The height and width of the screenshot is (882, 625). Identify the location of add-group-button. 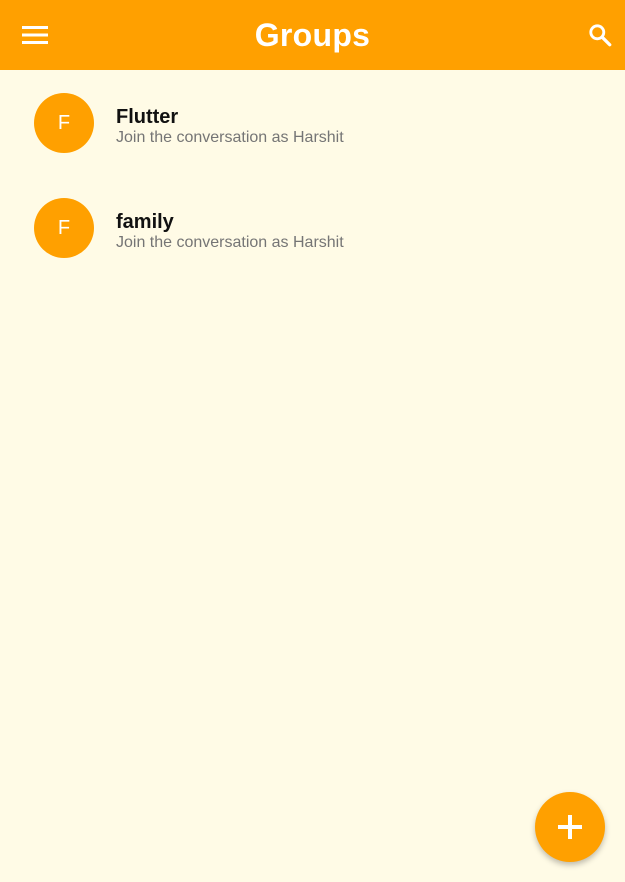
(570, 827).